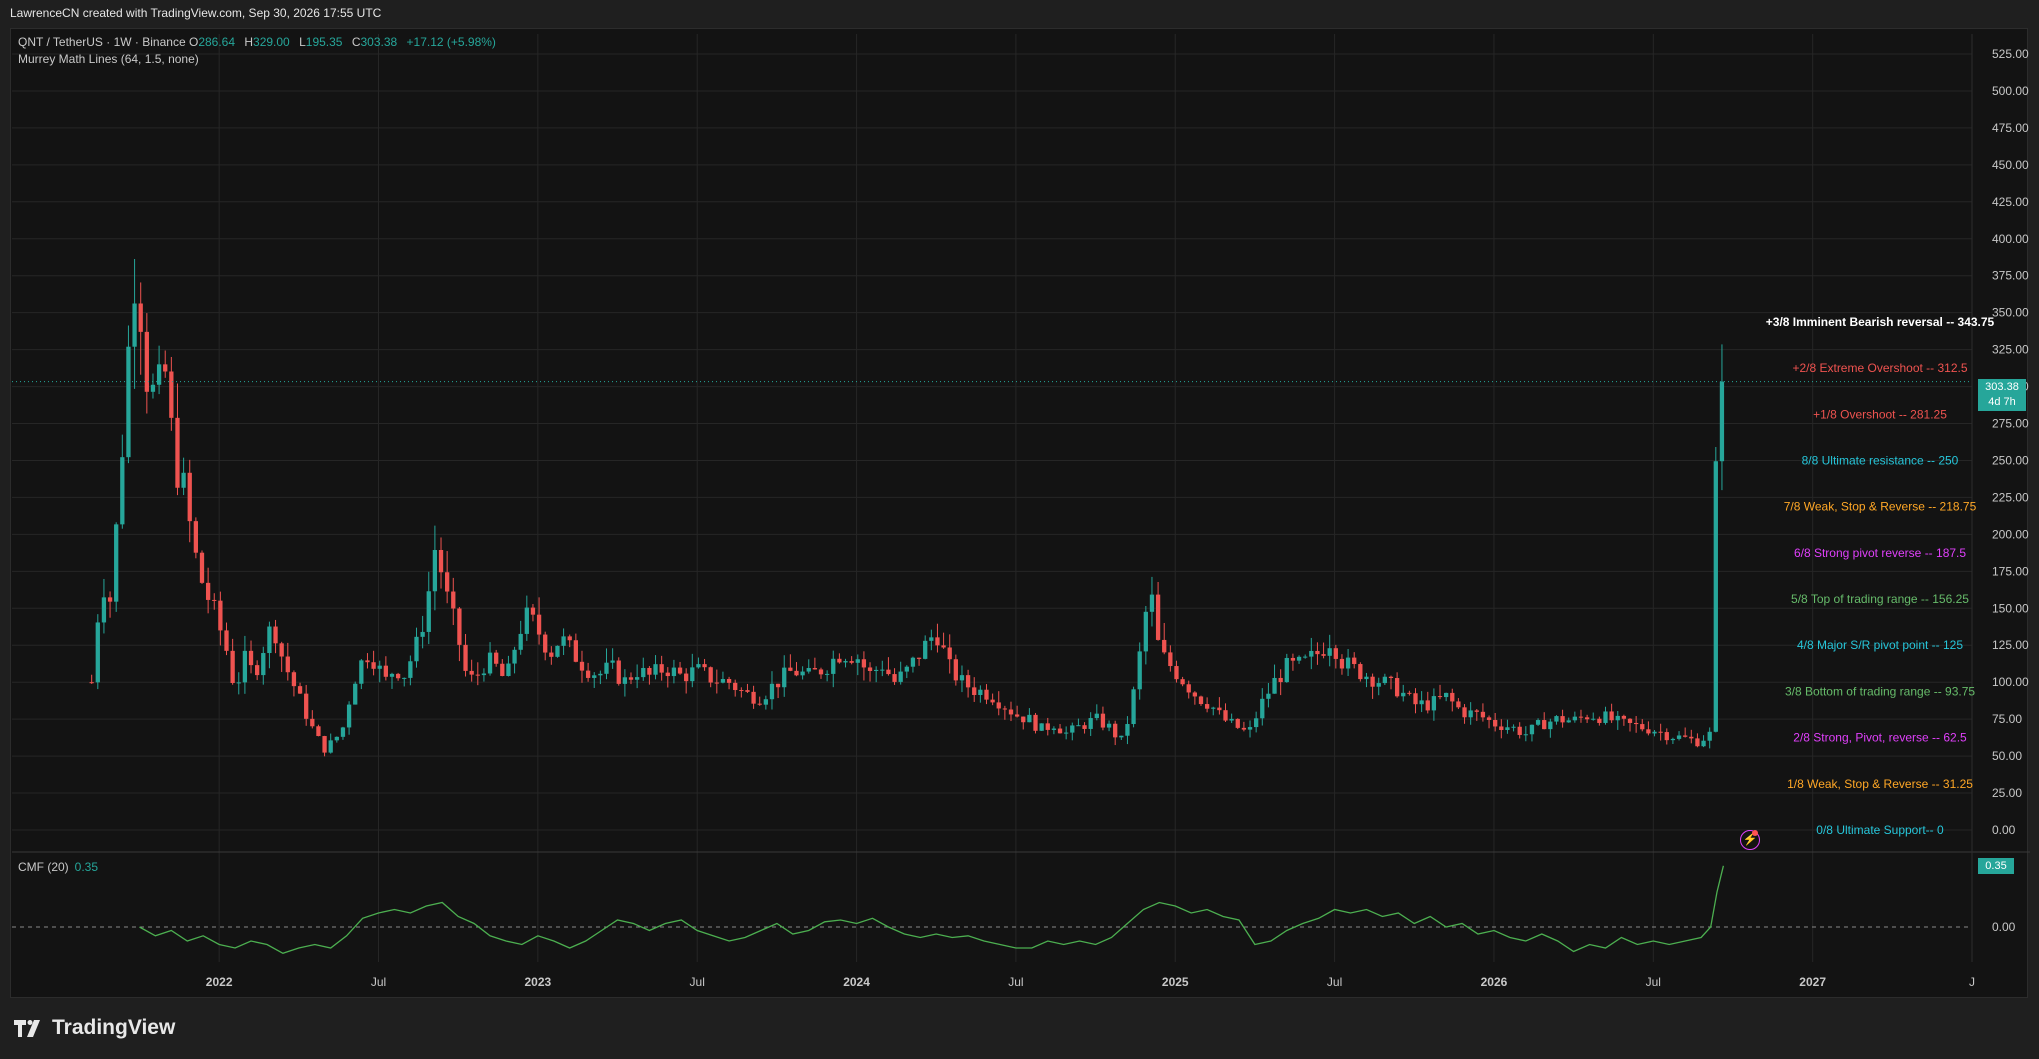 This screenshot has height=1059, width=2039. What do you see at coordinates (93, 1028) in the screenshot?
I see `tradingview-brand: TradingView` at bounding box center [93, 1028].